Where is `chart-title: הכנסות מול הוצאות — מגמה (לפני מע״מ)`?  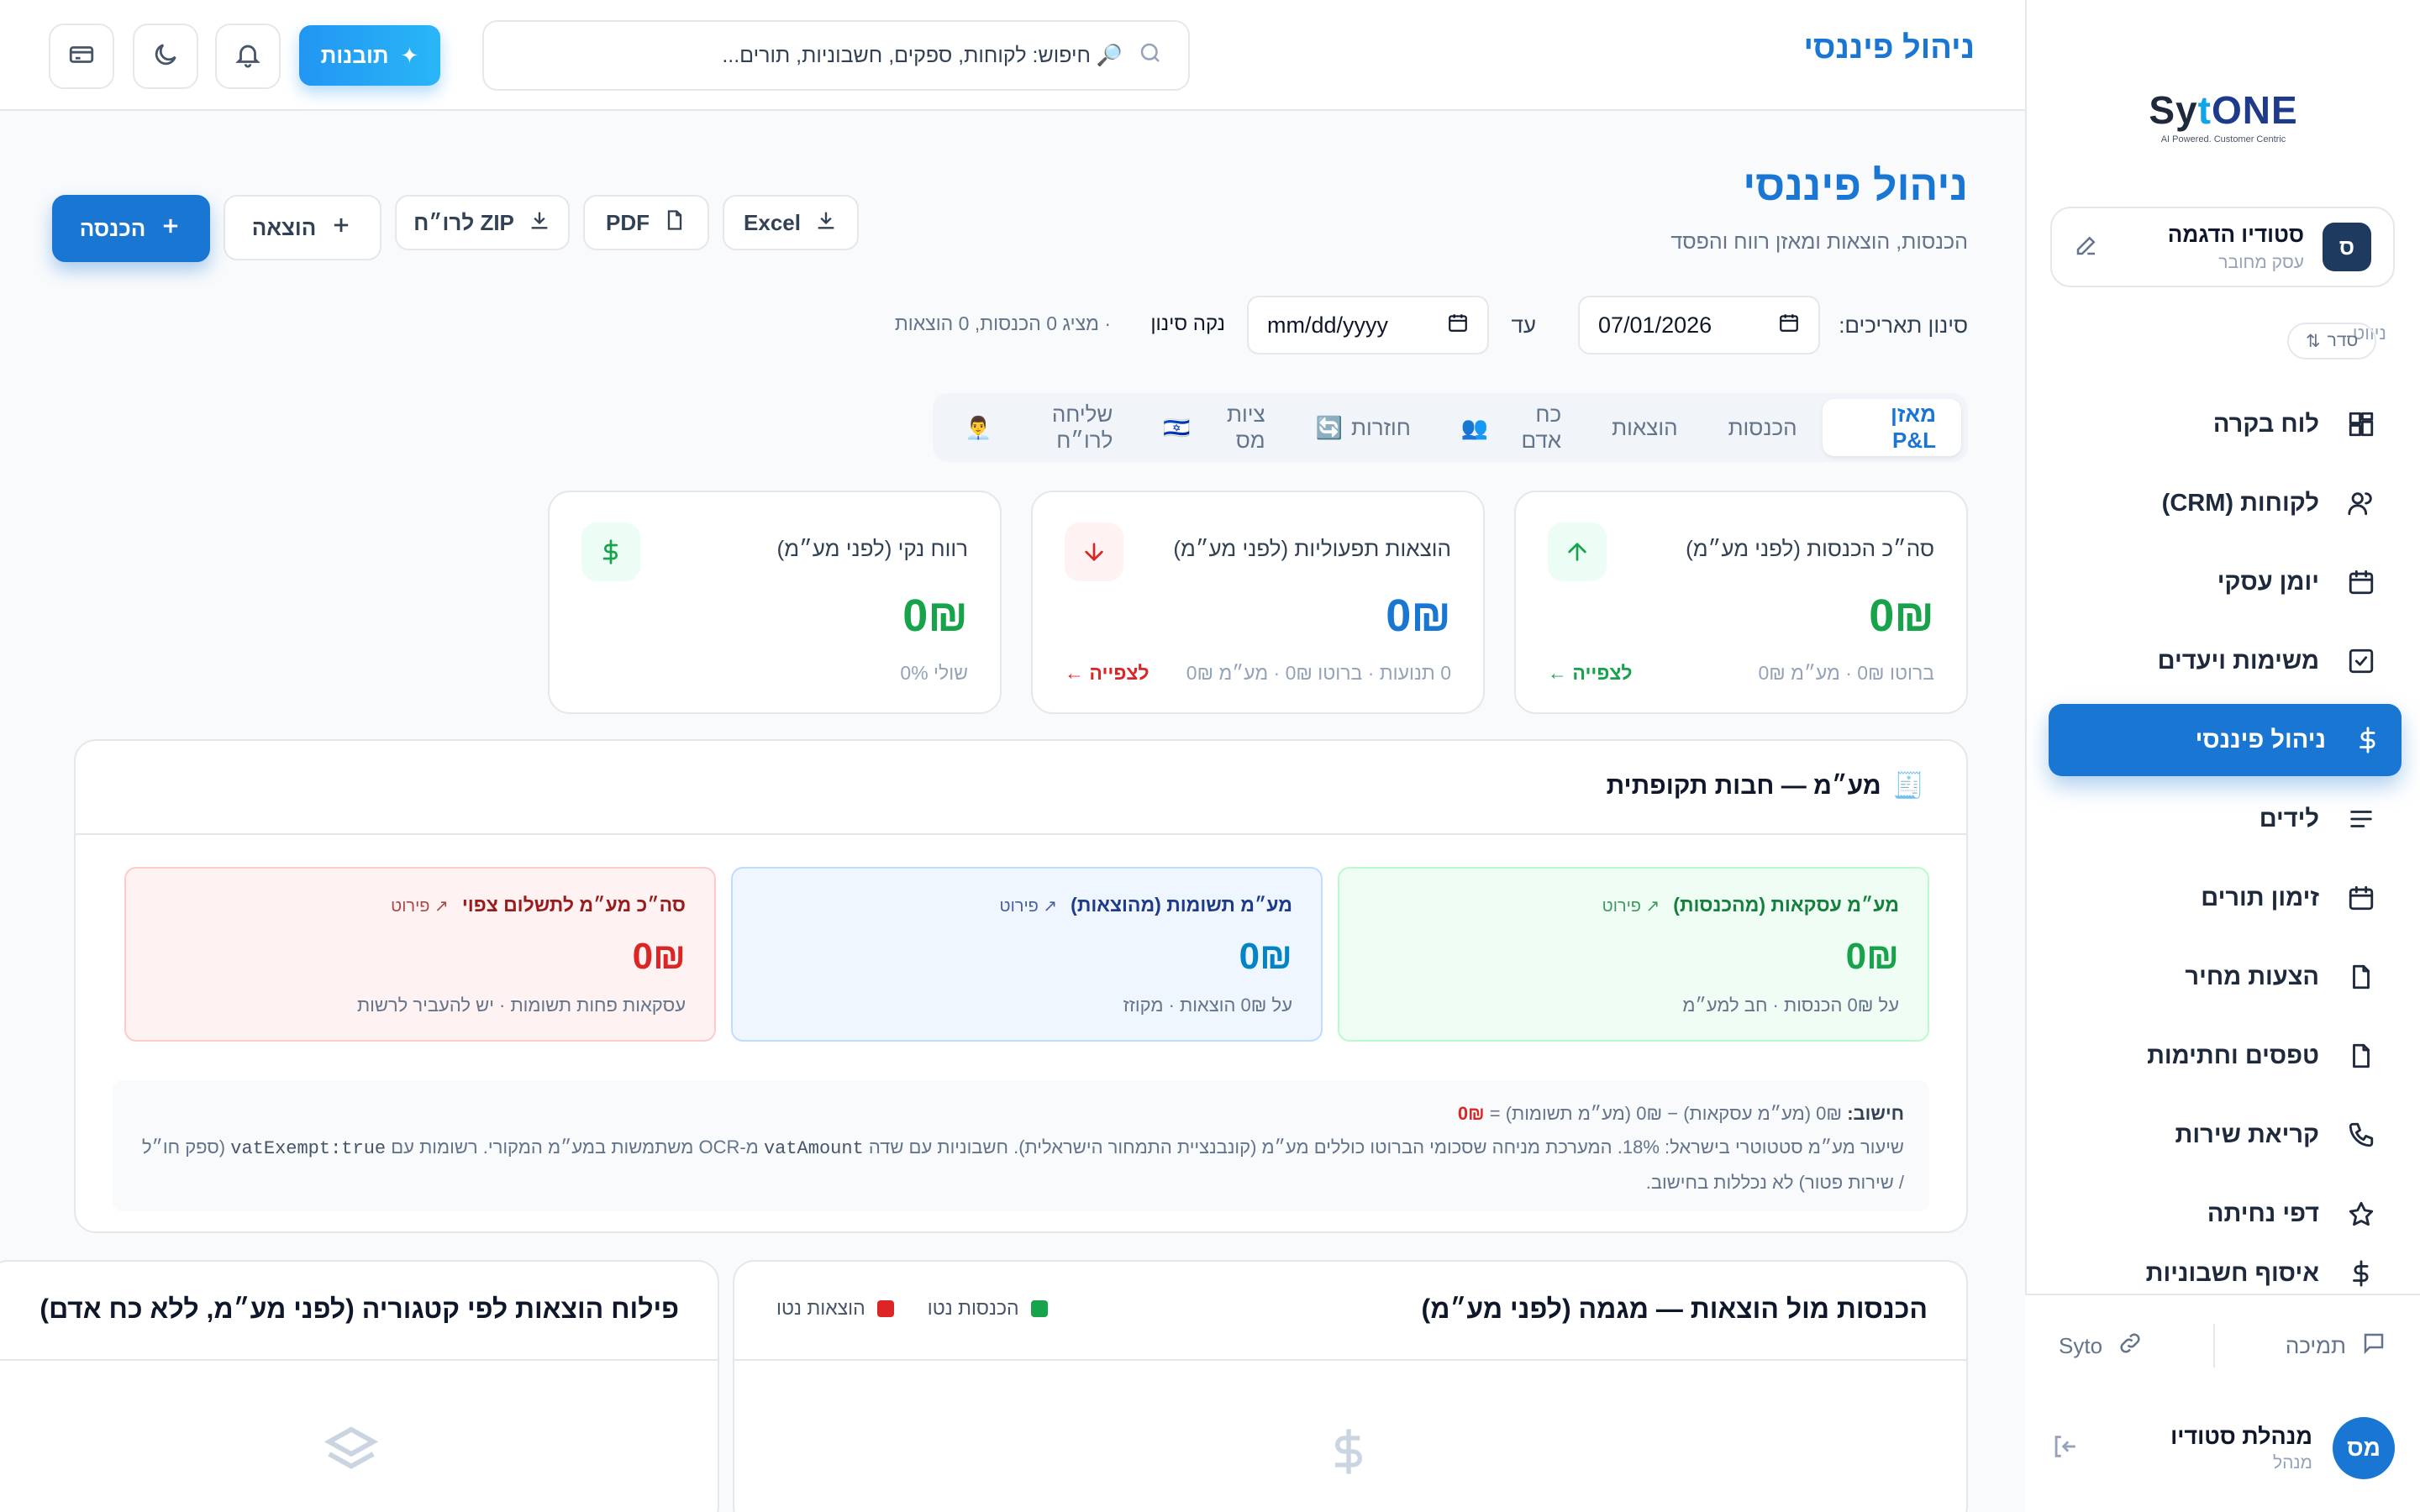 chart-title: הכנסות מול הוצאות — מגמה (לפני מע״מ) is located at coordinates (1675, 1309).